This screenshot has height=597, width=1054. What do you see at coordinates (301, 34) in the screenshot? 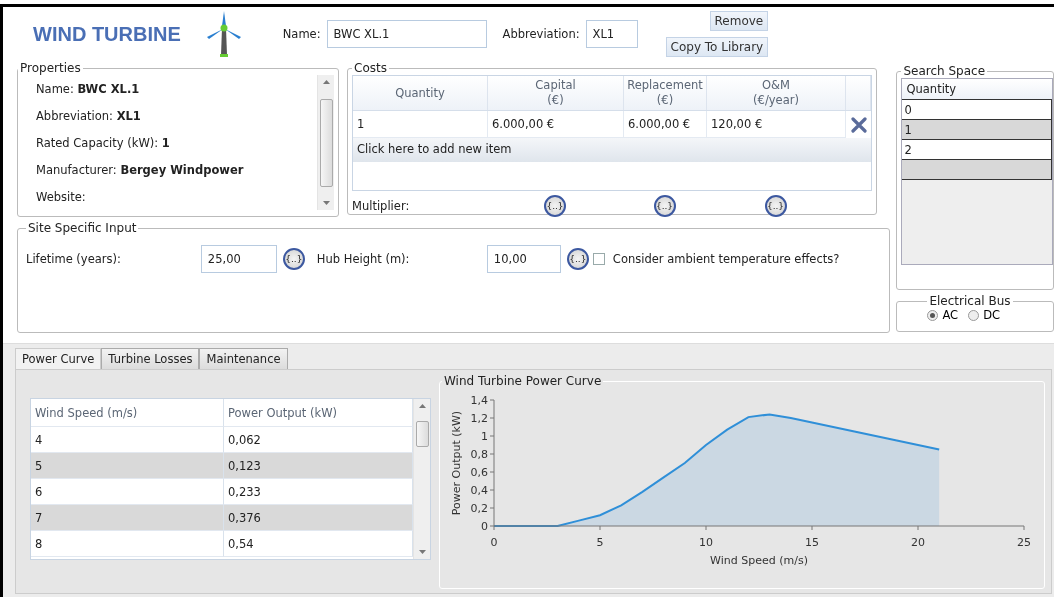
I see `name-label: Name:` at bounding box center [301, 34].